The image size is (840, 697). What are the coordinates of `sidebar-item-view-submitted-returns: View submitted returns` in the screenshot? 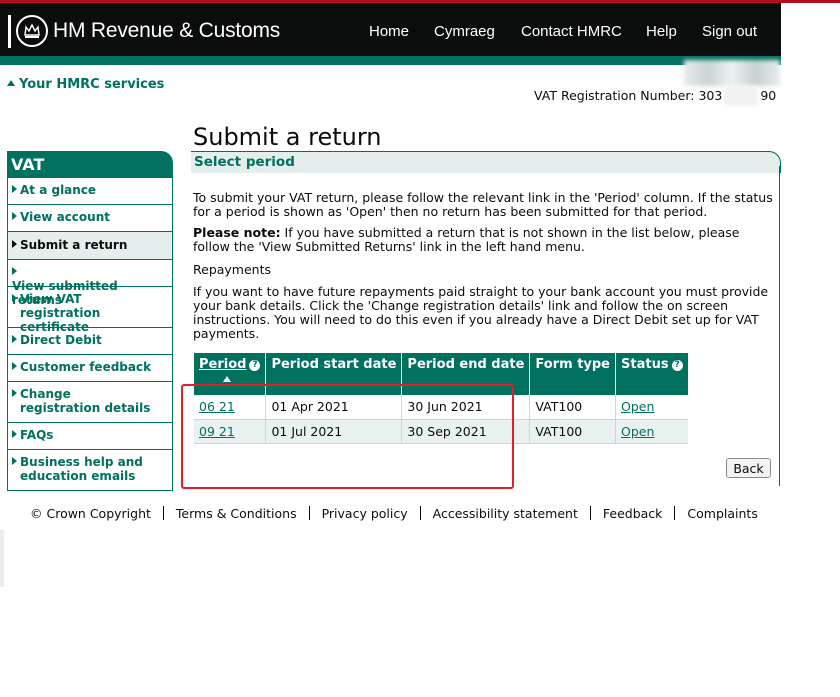 It's located at (90, 283).